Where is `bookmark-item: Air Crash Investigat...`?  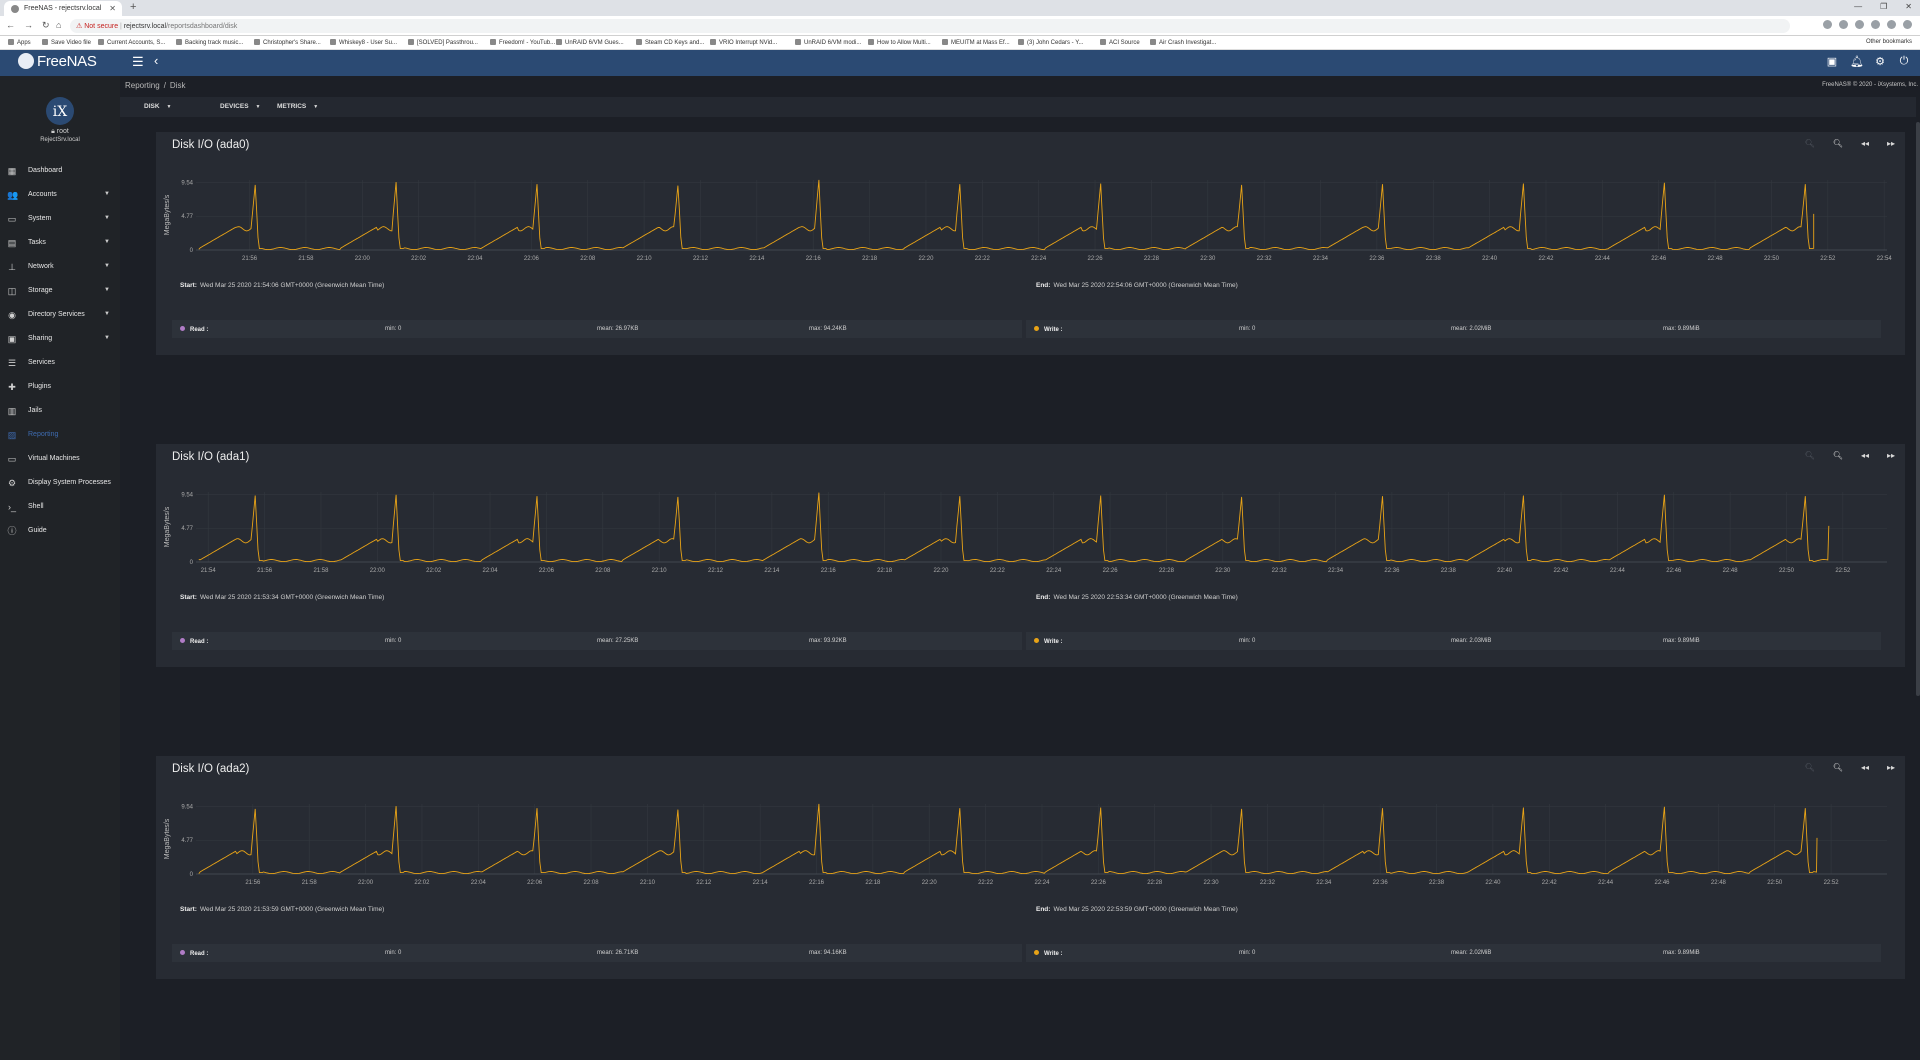
bookmark-item: Air Crash Investigat... is located at coordinates (1183, 42).